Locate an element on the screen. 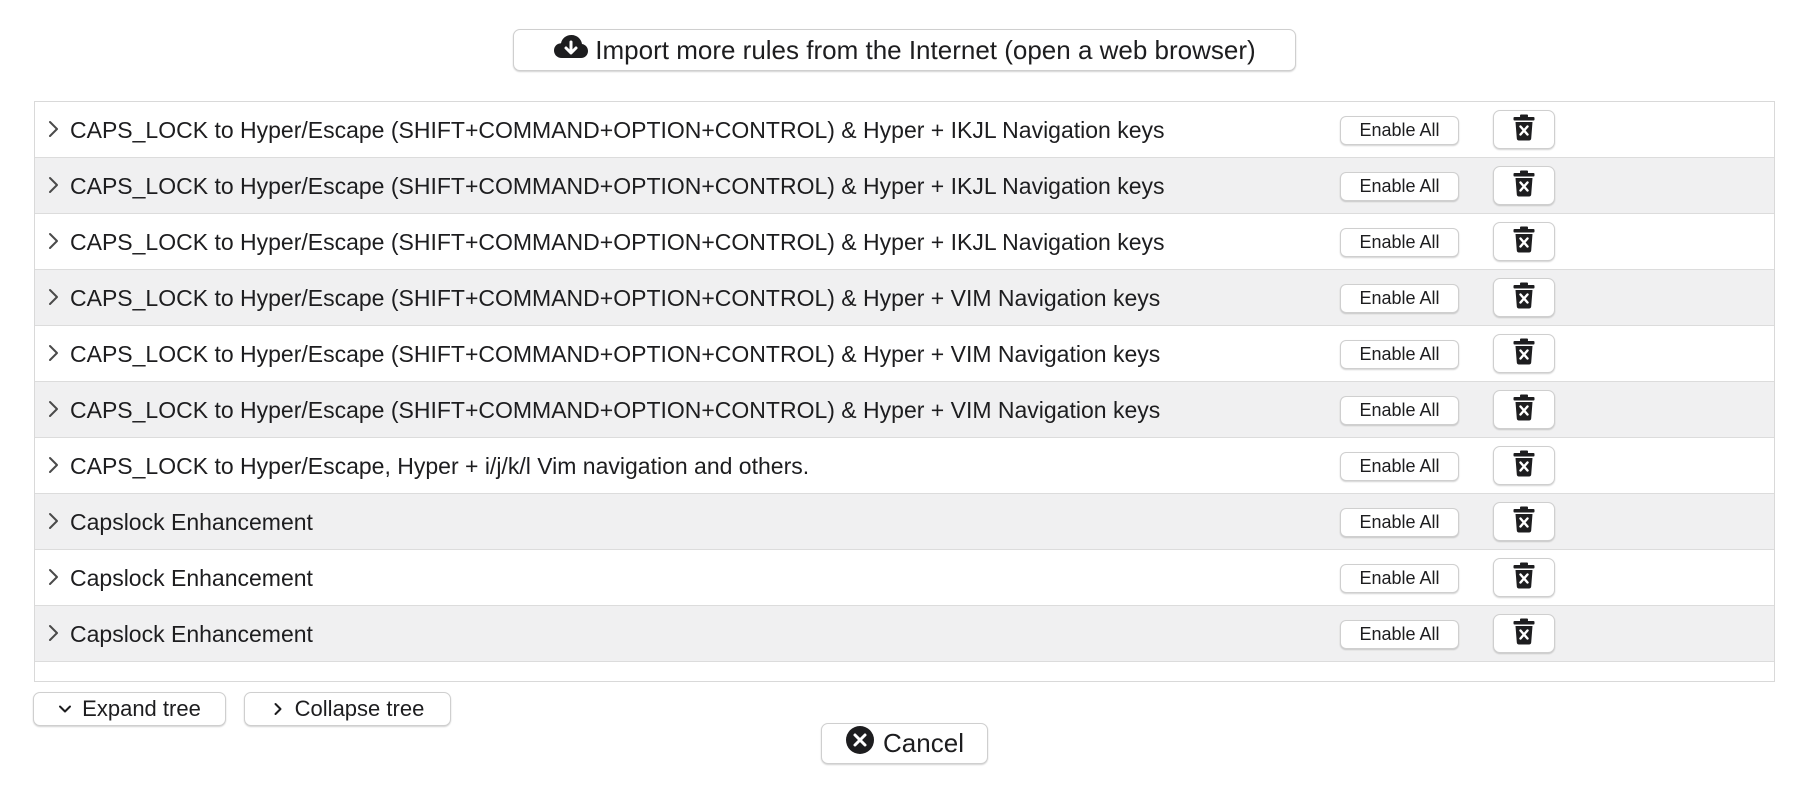 The width and height of the screenshot is (1800, 800). cancel-label: Cancel is located at coordinates (923, 743).